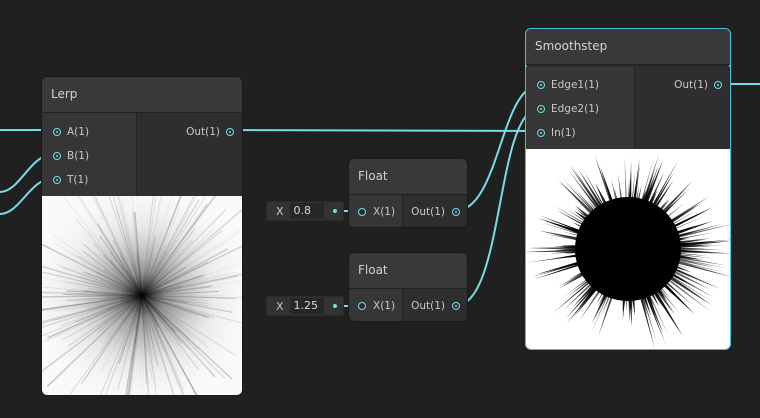 The image size is (760, 418). Describe the element at coordinates (563, 133) in the screenshot. I see `port-label: In(1)` at that location.